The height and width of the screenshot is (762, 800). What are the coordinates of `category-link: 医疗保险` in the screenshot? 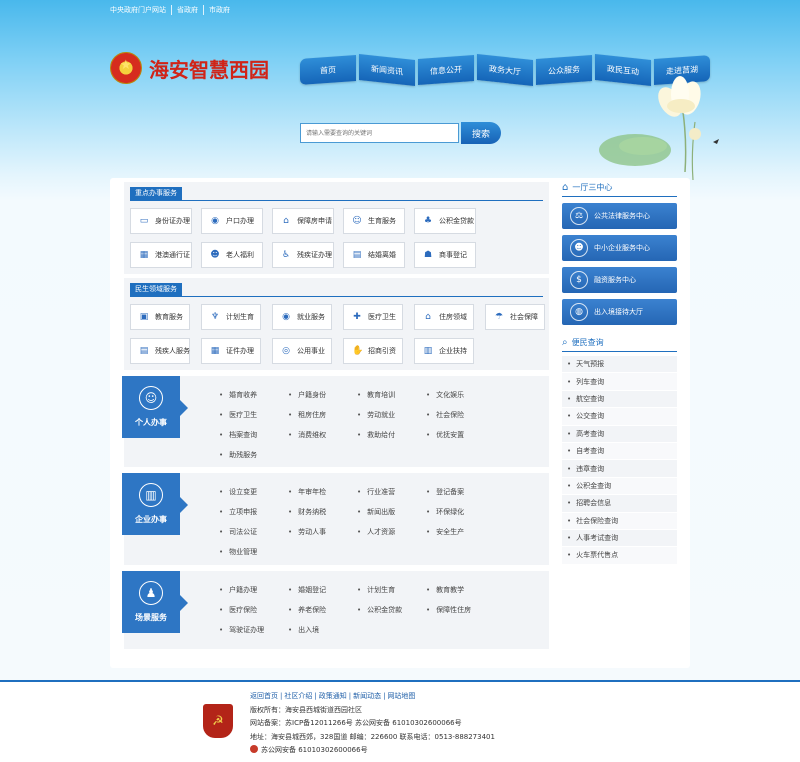 It's located at (253, 610).